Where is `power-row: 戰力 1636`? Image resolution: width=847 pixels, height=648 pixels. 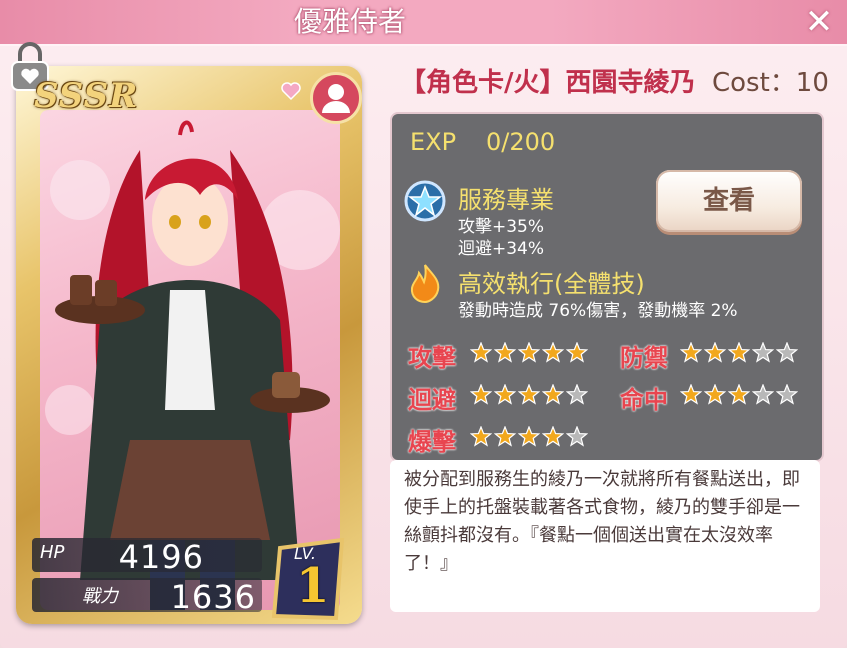 power-row: 戰力 1636 is located at coordinates (147, 597).